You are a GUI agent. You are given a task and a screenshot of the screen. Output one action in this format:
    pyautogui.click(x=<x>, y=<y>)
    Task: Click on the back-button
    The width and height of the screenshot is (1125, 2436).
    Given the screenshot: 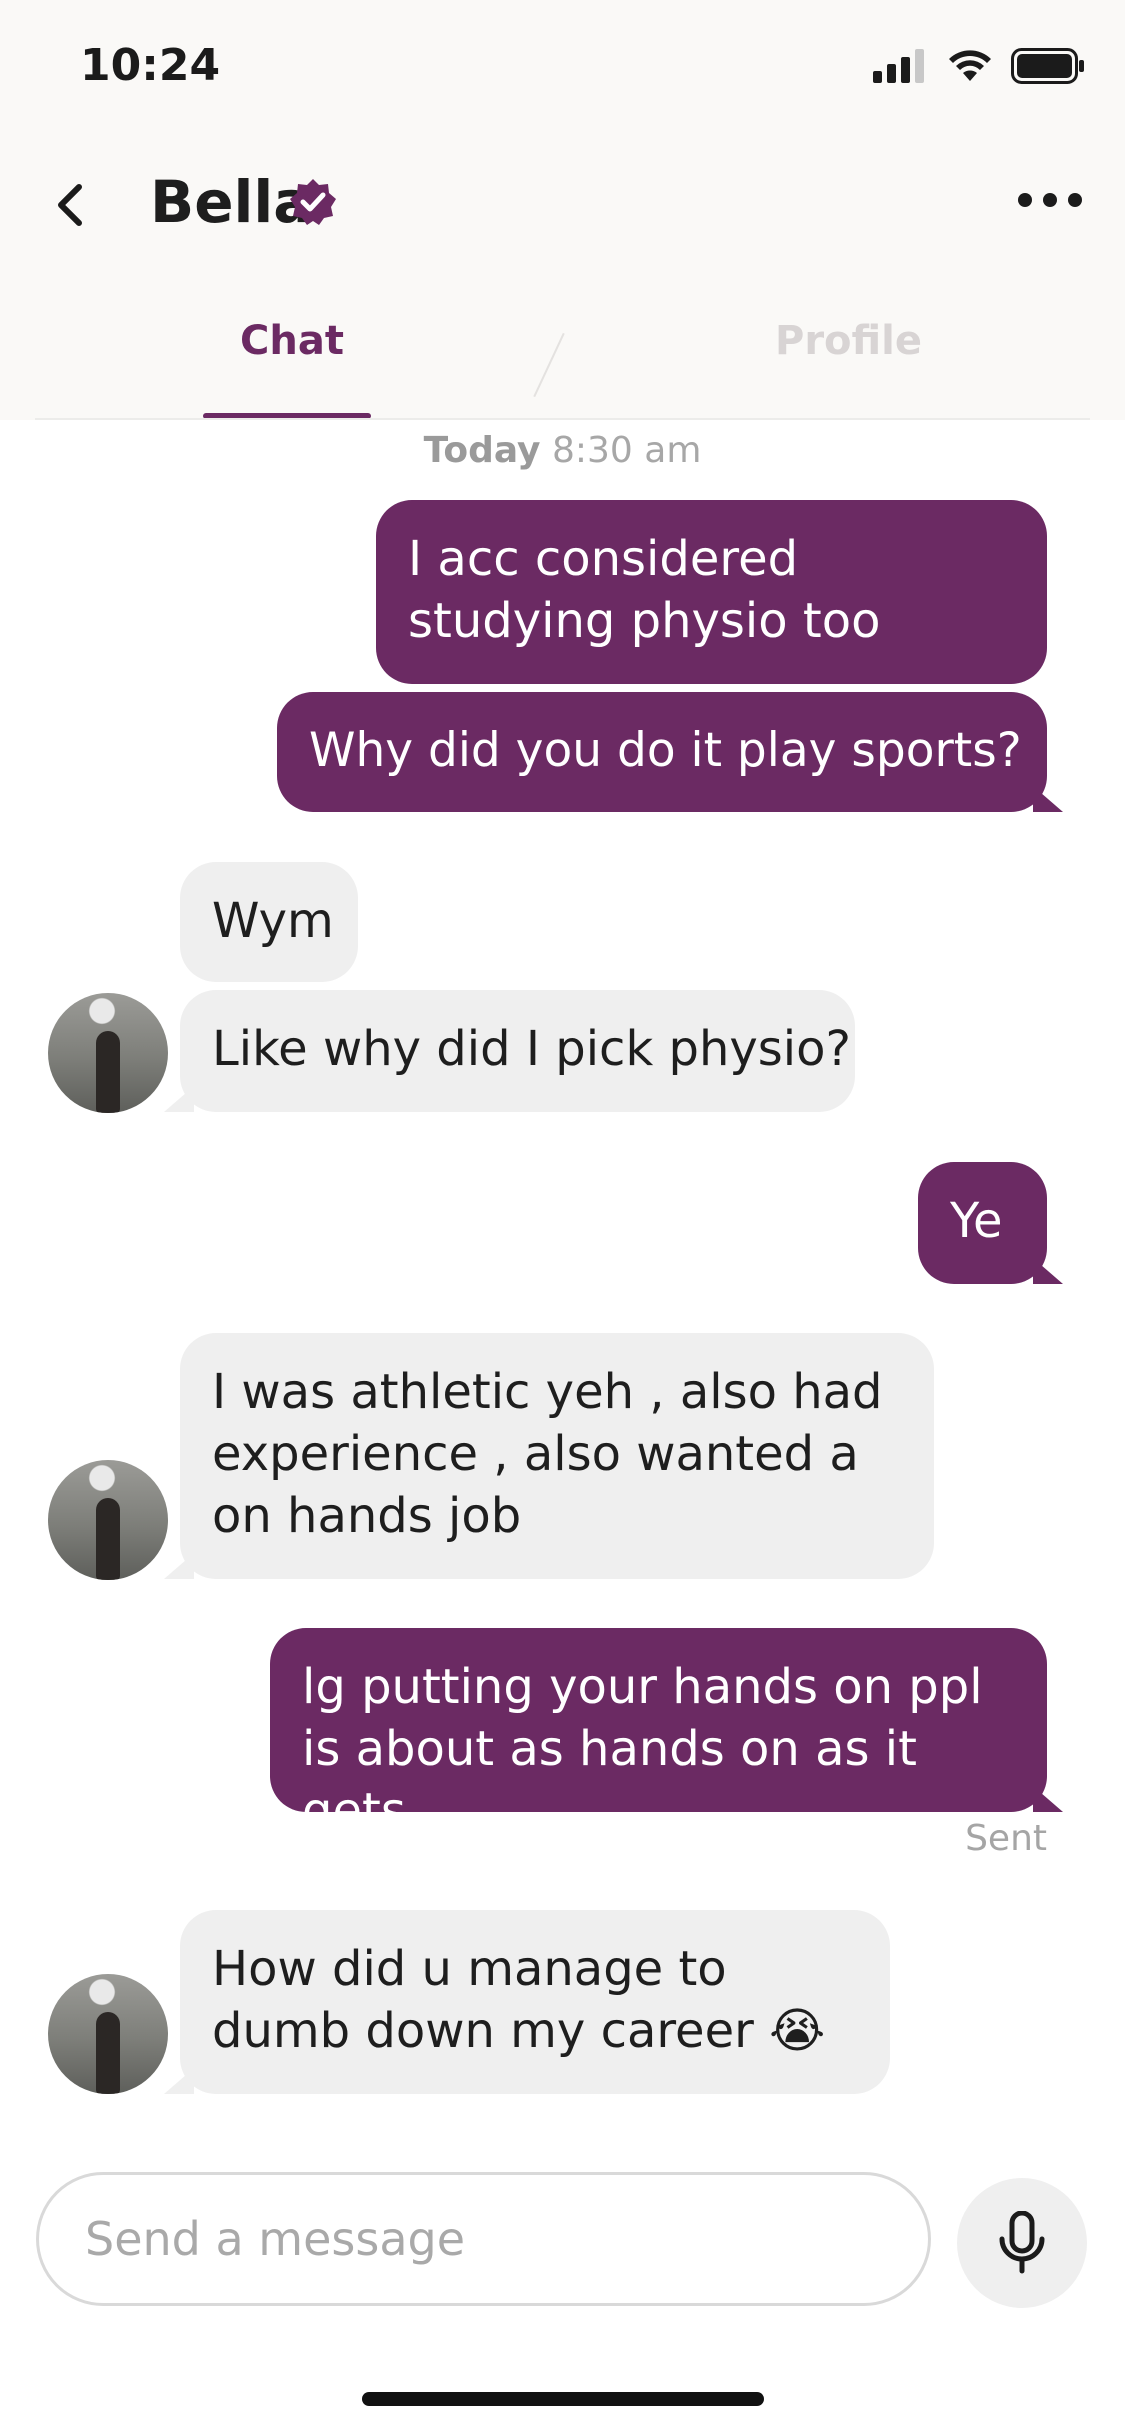 What is the action you would take?
    pyautogui.click(x=70, y=205)
    